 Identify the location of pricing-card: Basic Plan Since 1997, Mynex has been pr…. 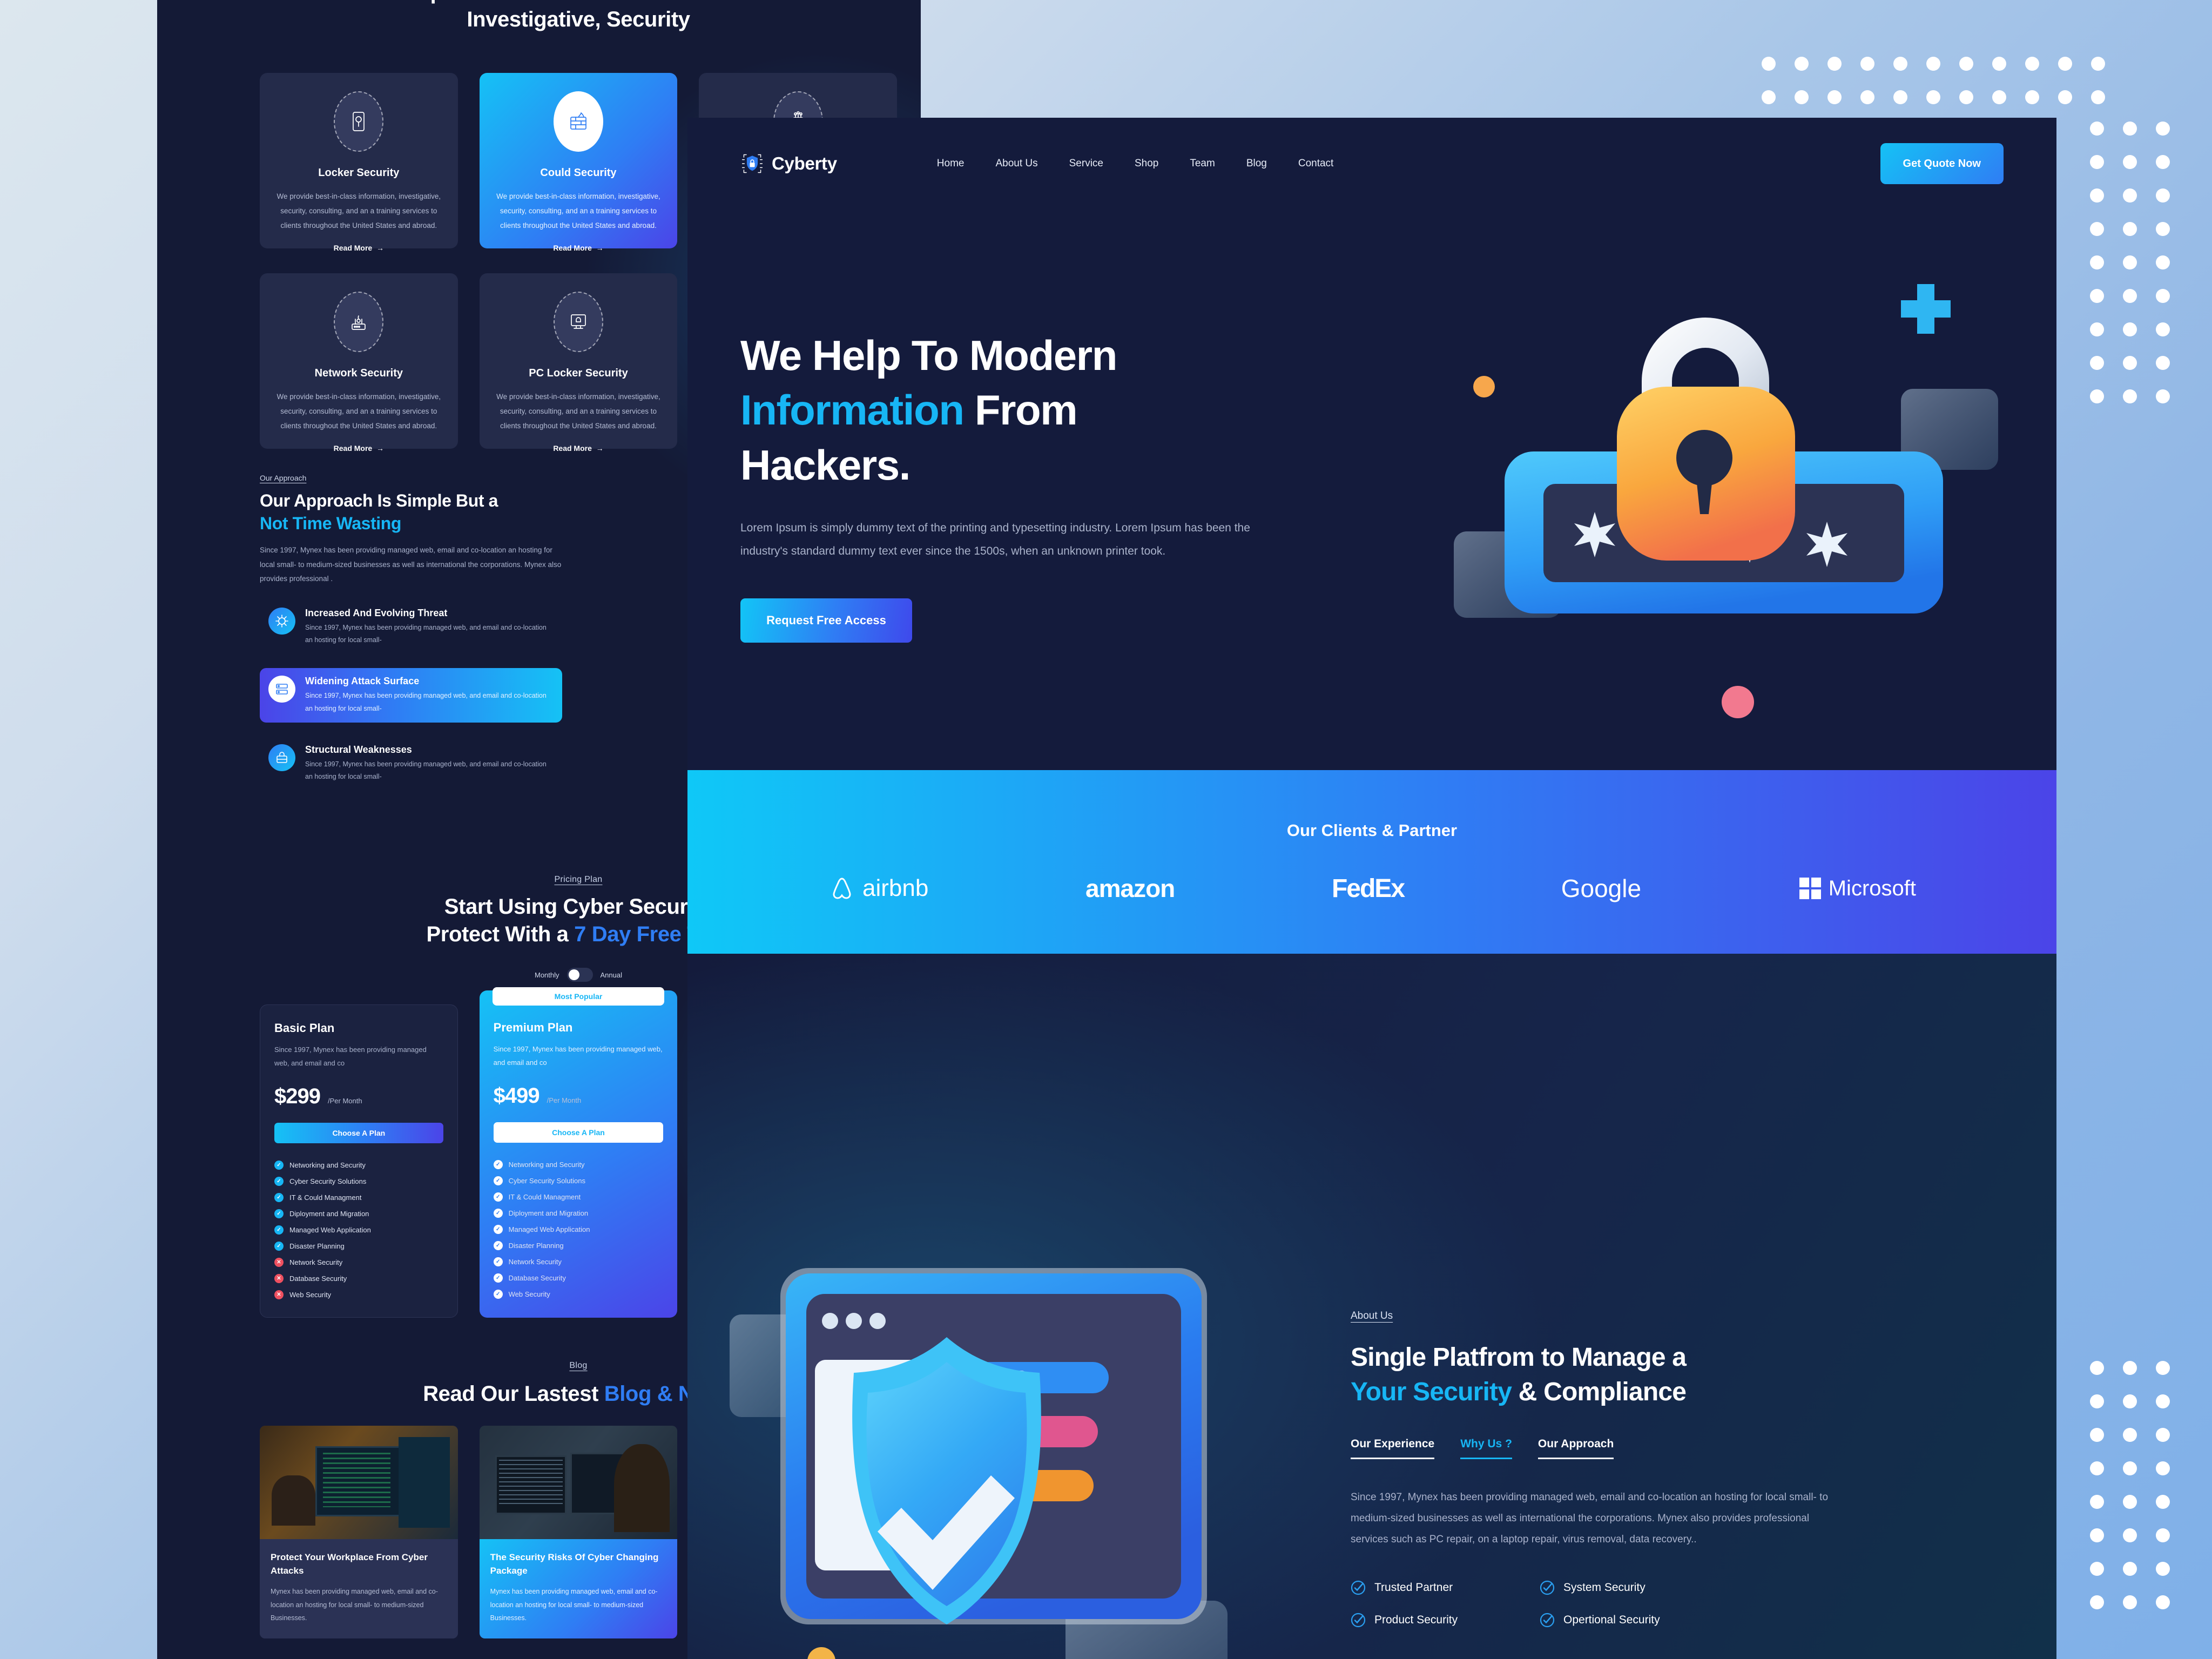
(359, 1161).